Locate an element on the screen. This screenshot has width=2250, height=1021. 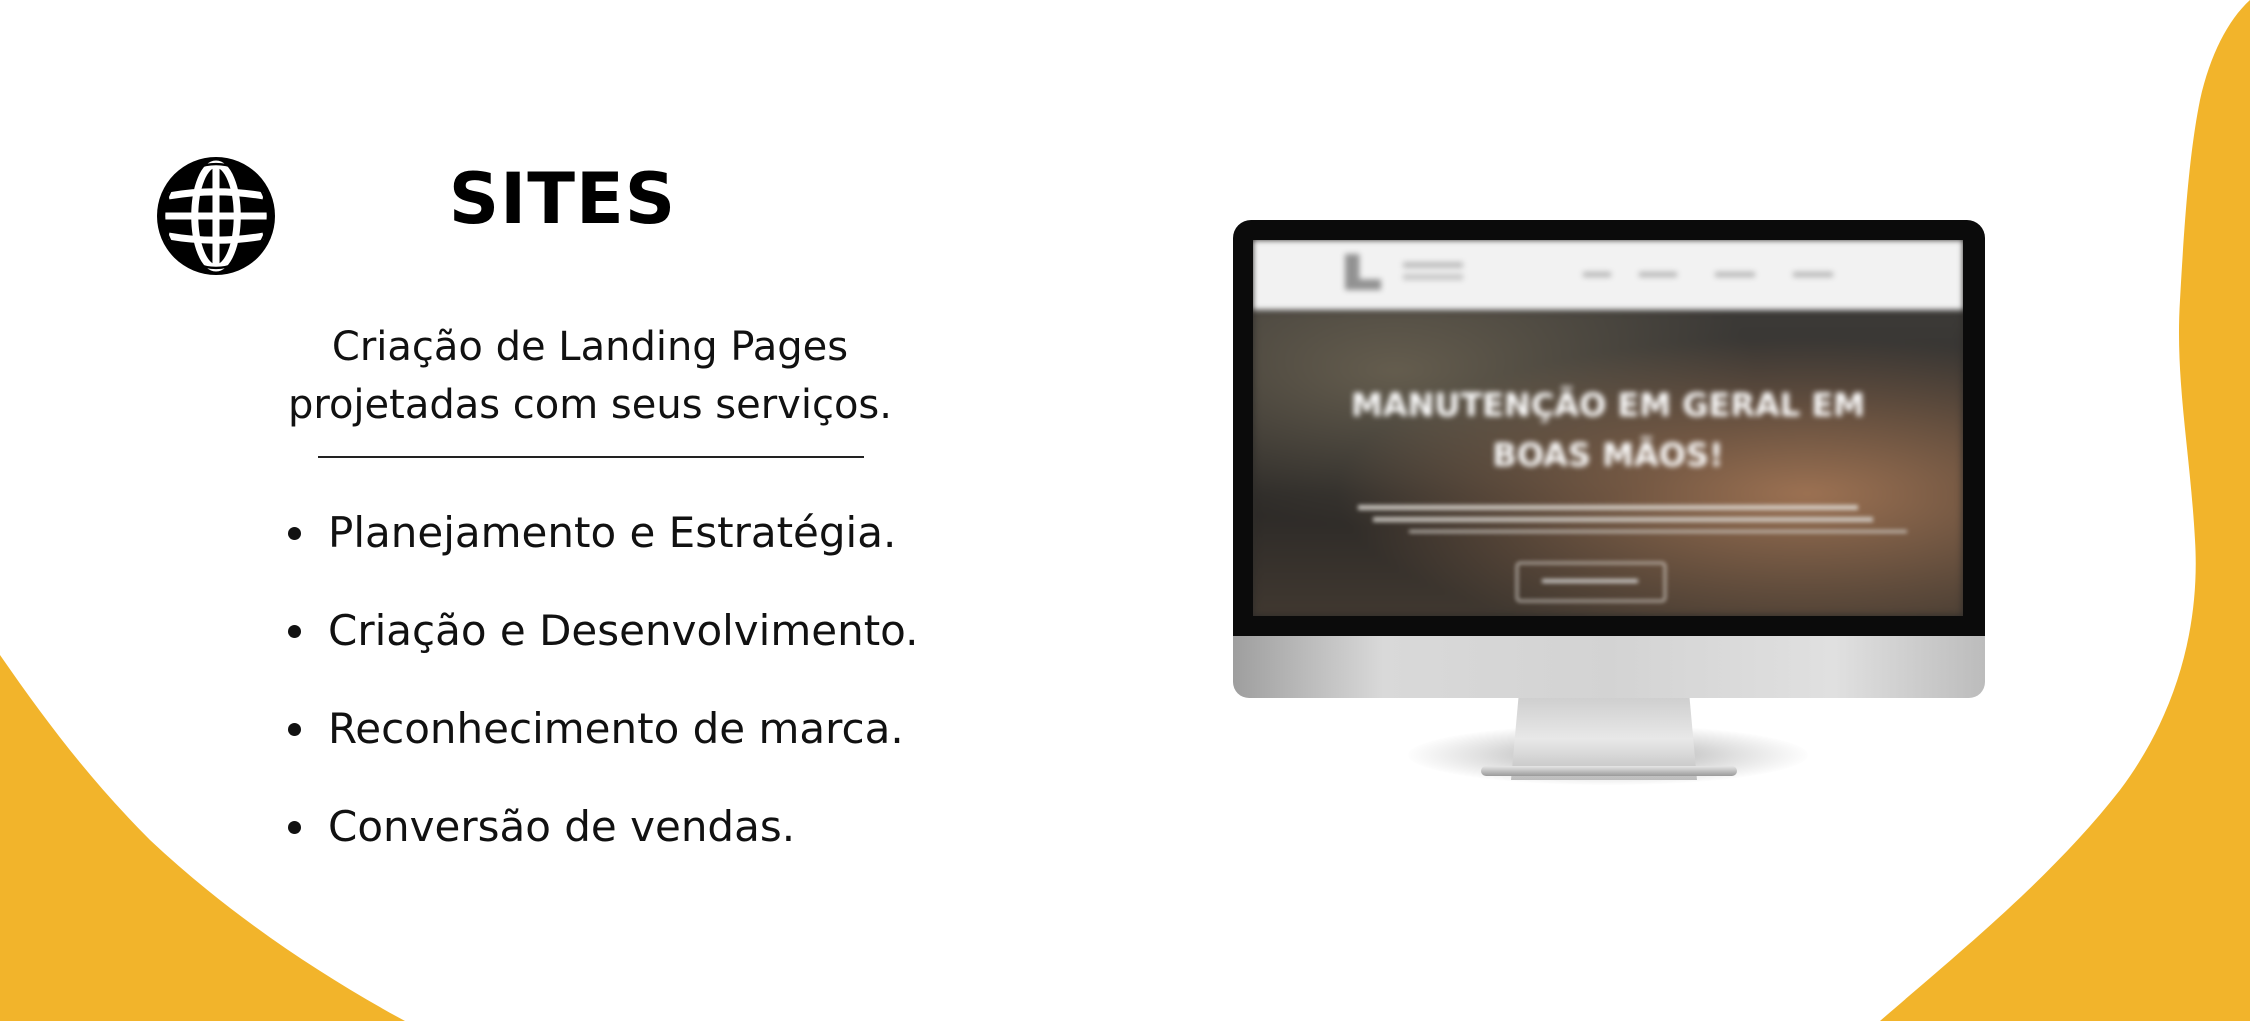
monitor-screen: MANUTENÇÃO EM GERAL EM BOAS MÃOS! is located at coordinates (1608, 428).